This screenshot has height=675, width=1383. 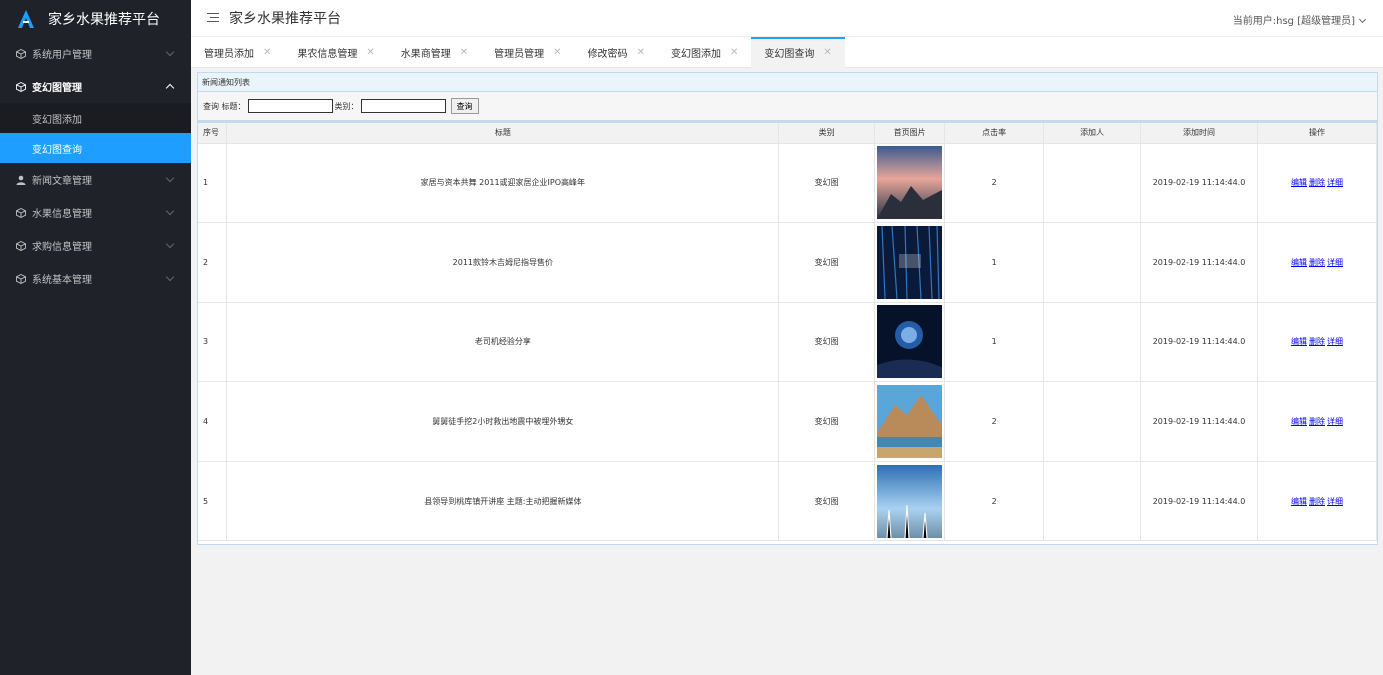 I want to click on search-button: 查询, so click(x=464, y=106).